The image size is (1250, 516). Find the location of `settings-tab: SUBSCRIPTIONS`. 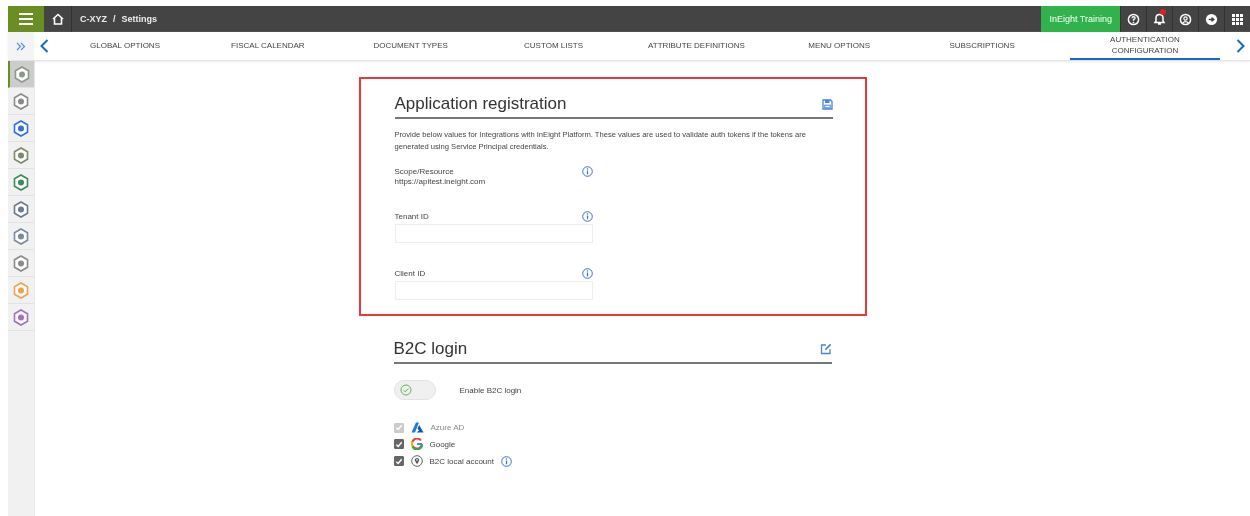

settings-tab: SUBSCRIPTIONS is located at coordinates (982, 46).